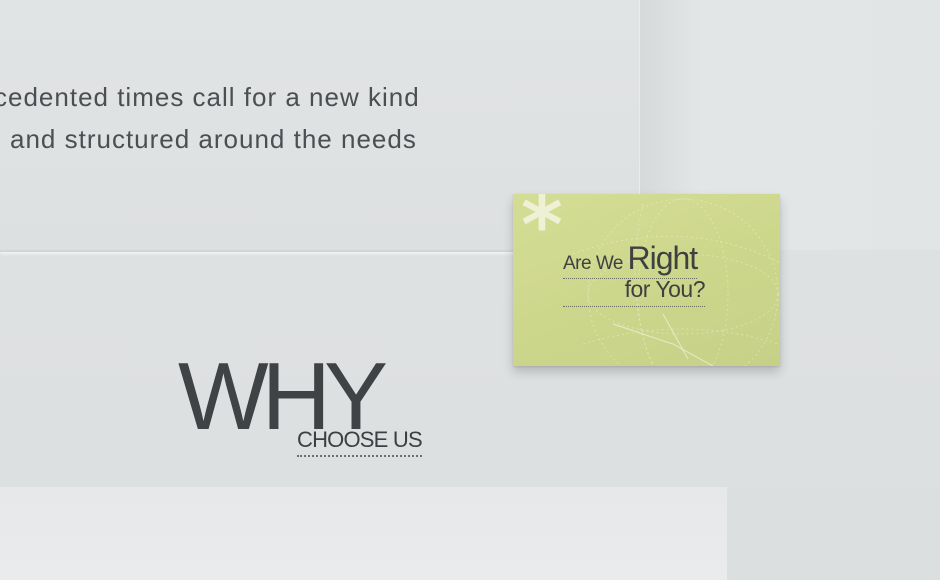 Image resolution: width=940 pixels, height=580 pixels. Describe the element at coordinates (833, 533) in the screenshot. I see `bottom-band-right` at that location.